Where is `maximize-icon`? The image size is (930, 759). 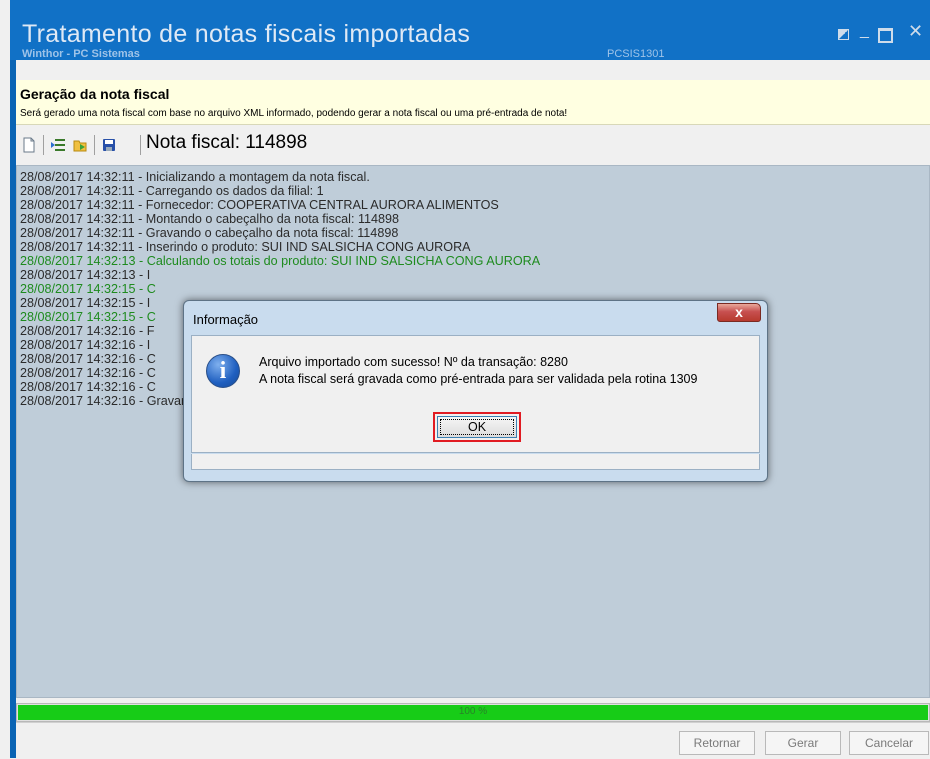
maximize-icon is located at coordinates (885, 35).